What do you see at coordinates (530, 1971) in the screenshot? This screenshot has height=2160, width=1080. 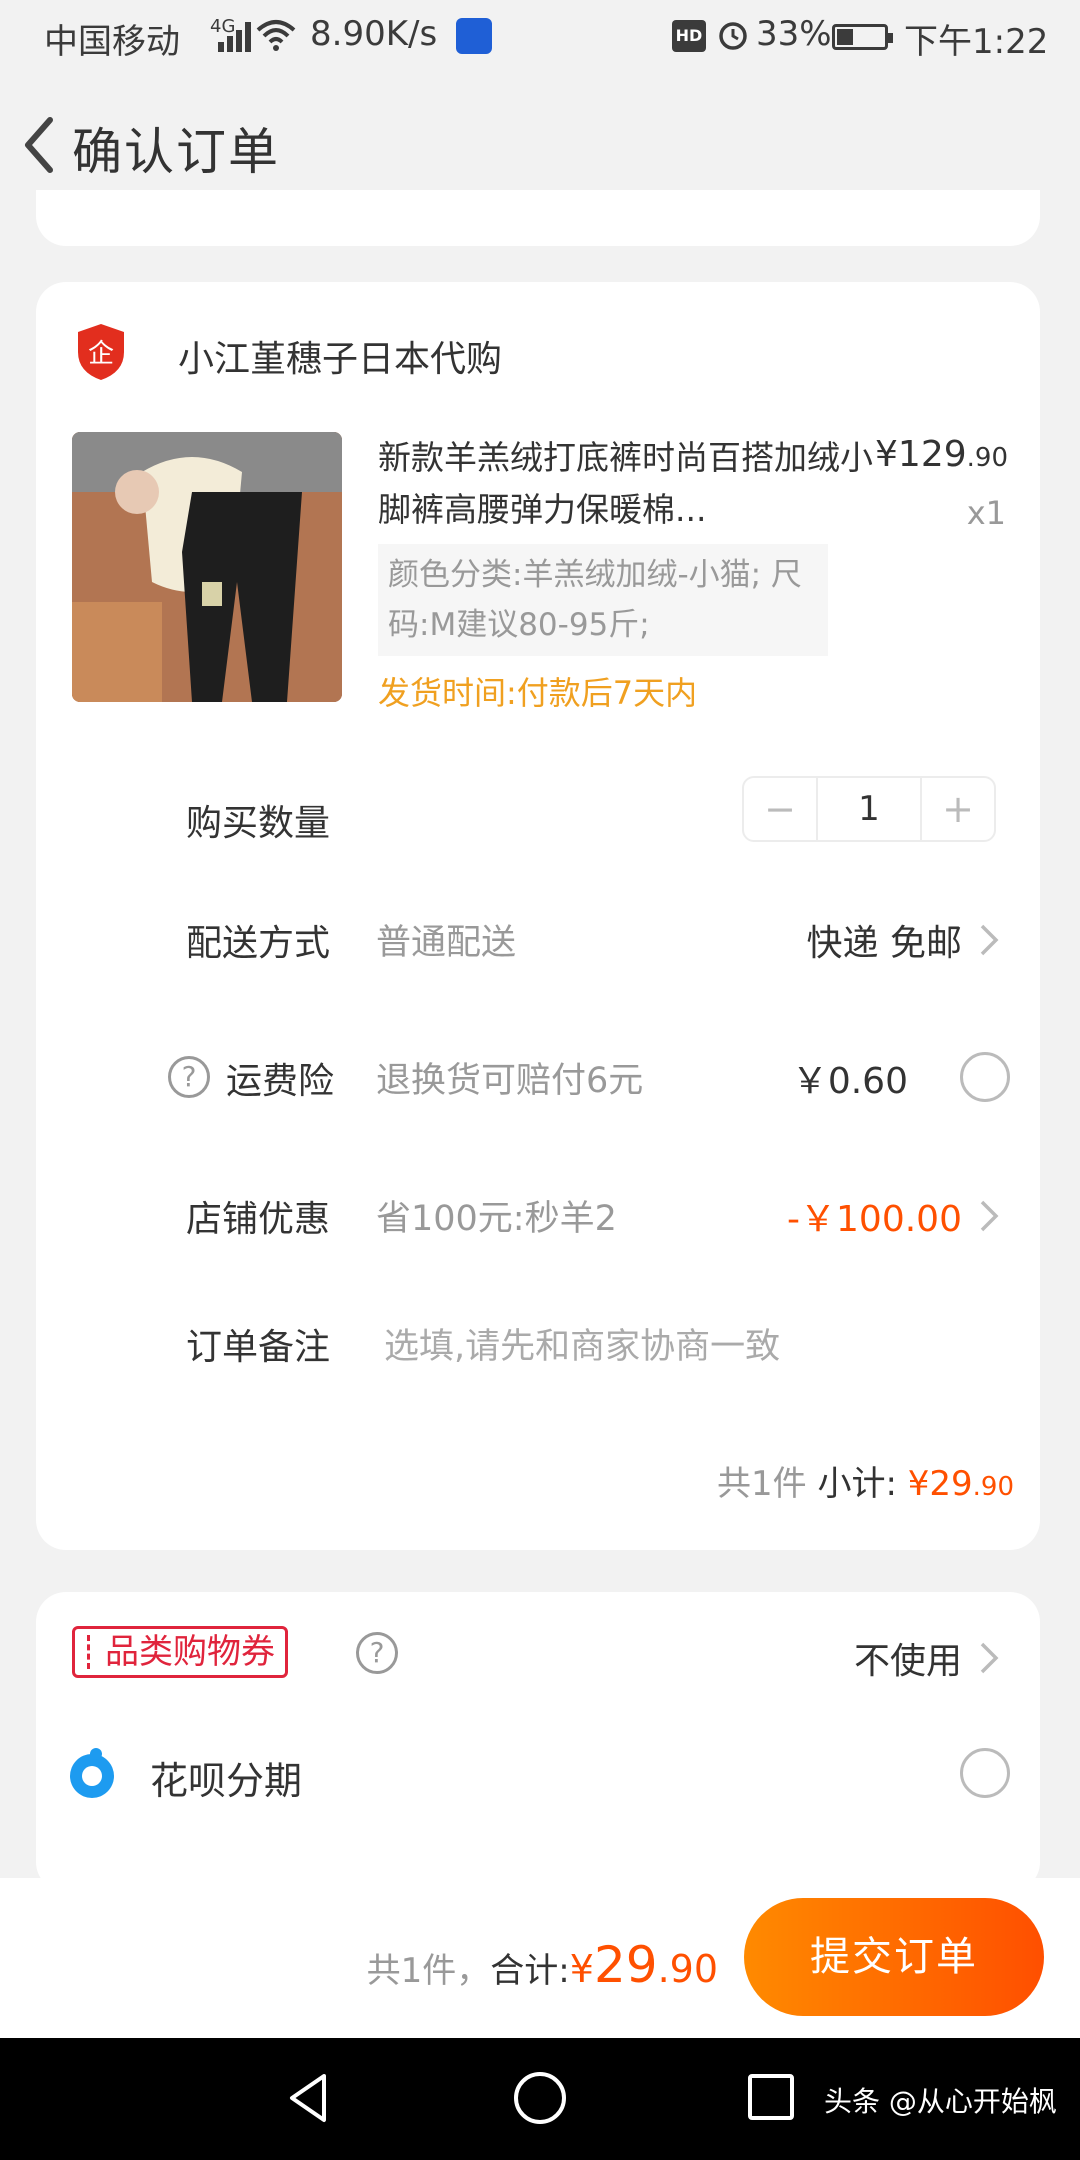 I see `total-label: 合计:` at bounding box center [530, 1971].